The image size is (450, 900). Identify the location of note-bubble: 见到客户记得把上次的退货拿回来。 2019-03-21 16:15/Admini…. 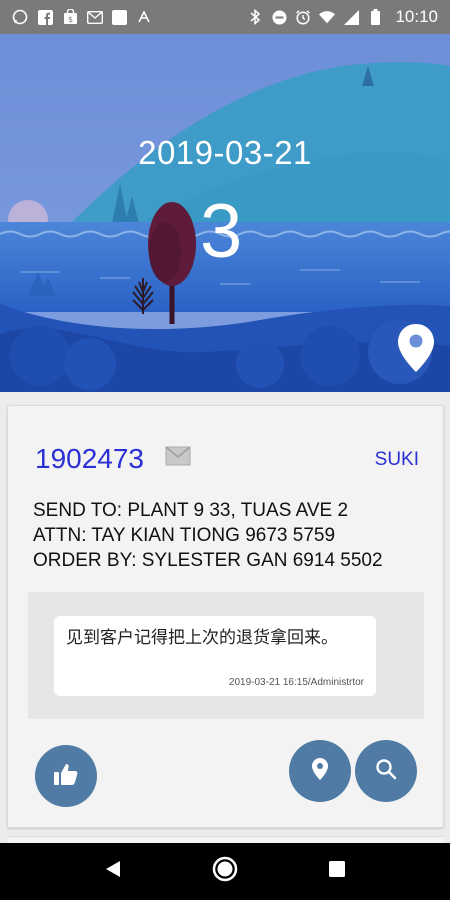
(215, 656).